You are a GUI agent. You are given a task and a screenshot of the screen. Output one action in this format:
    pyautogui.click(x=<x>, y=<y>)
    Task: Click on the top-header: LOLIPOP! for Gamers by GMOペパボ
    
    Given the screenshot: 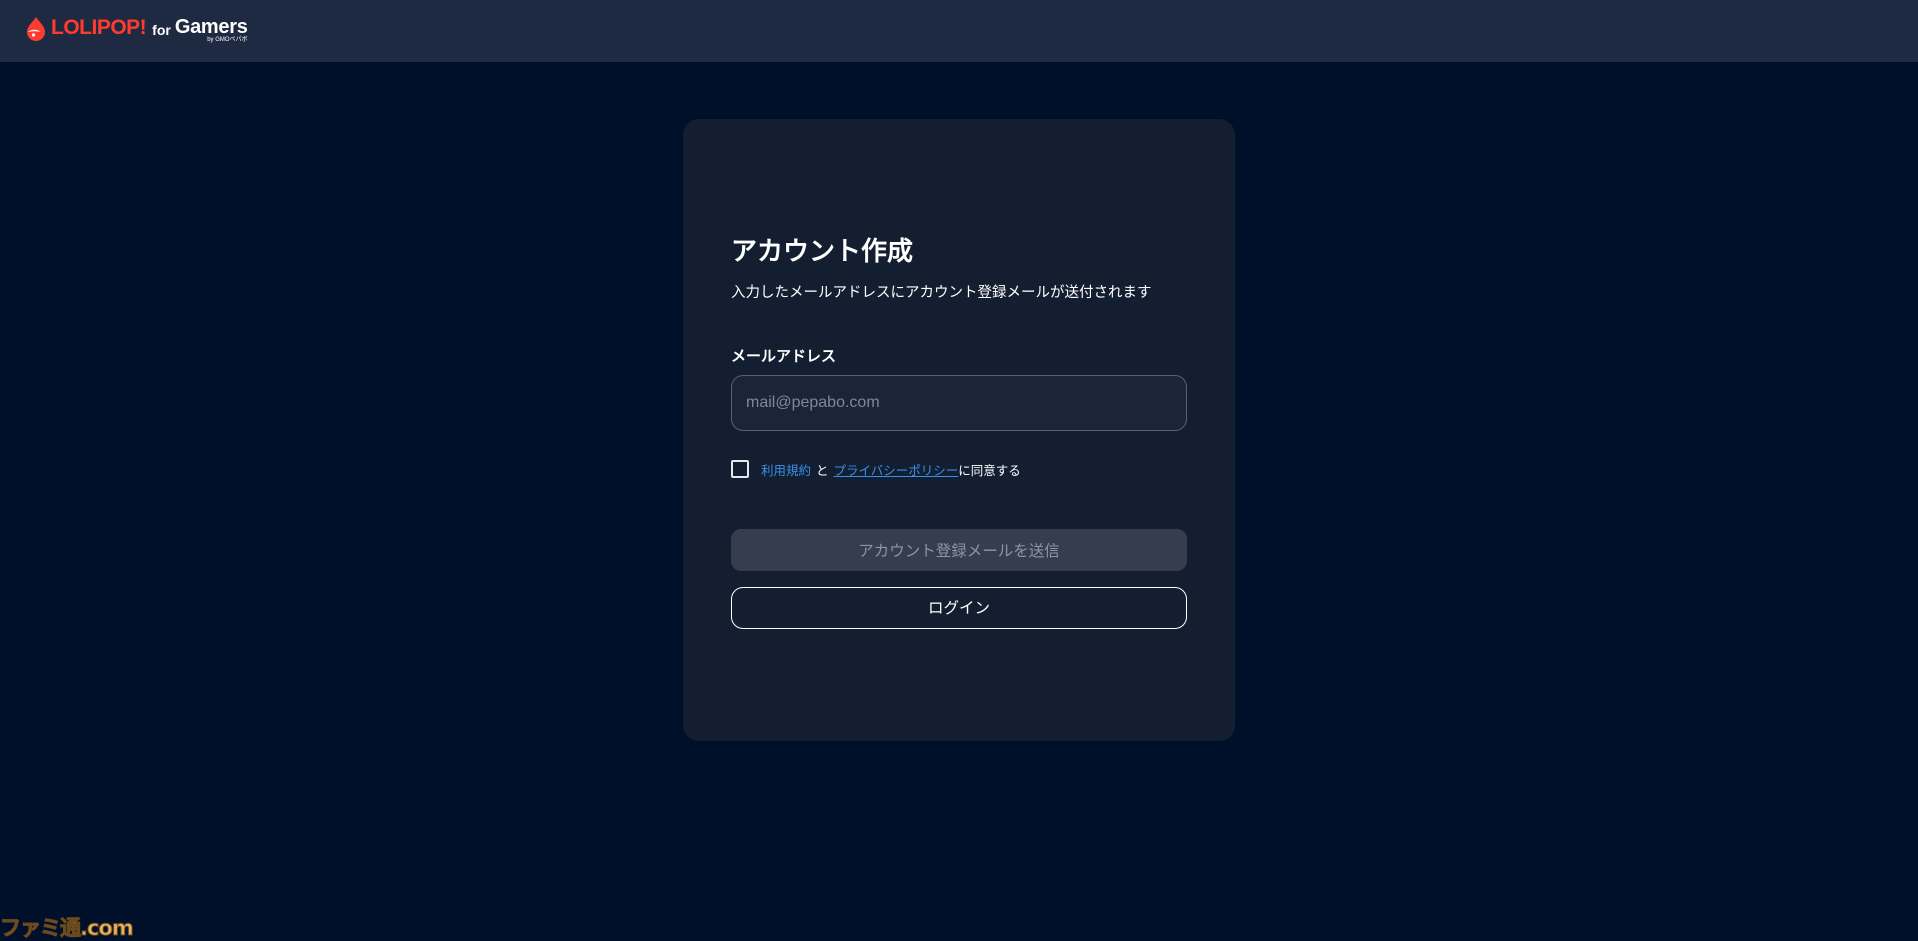 What is the action you would take?
    pyautogui.click(x=959, y=31)
    